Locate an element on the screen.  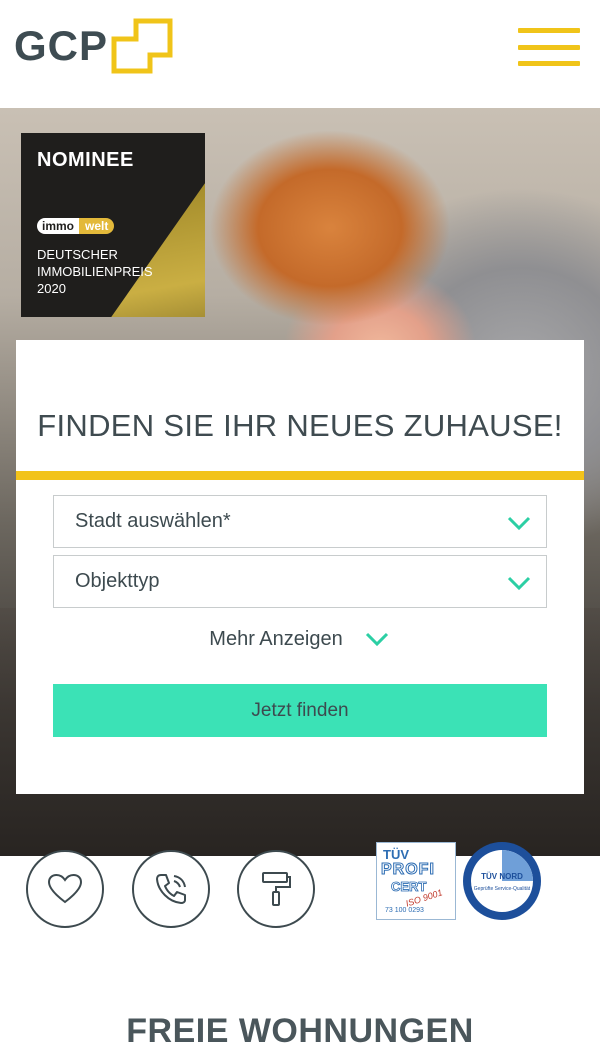
renovation-button is located at coordinates (276, 889).